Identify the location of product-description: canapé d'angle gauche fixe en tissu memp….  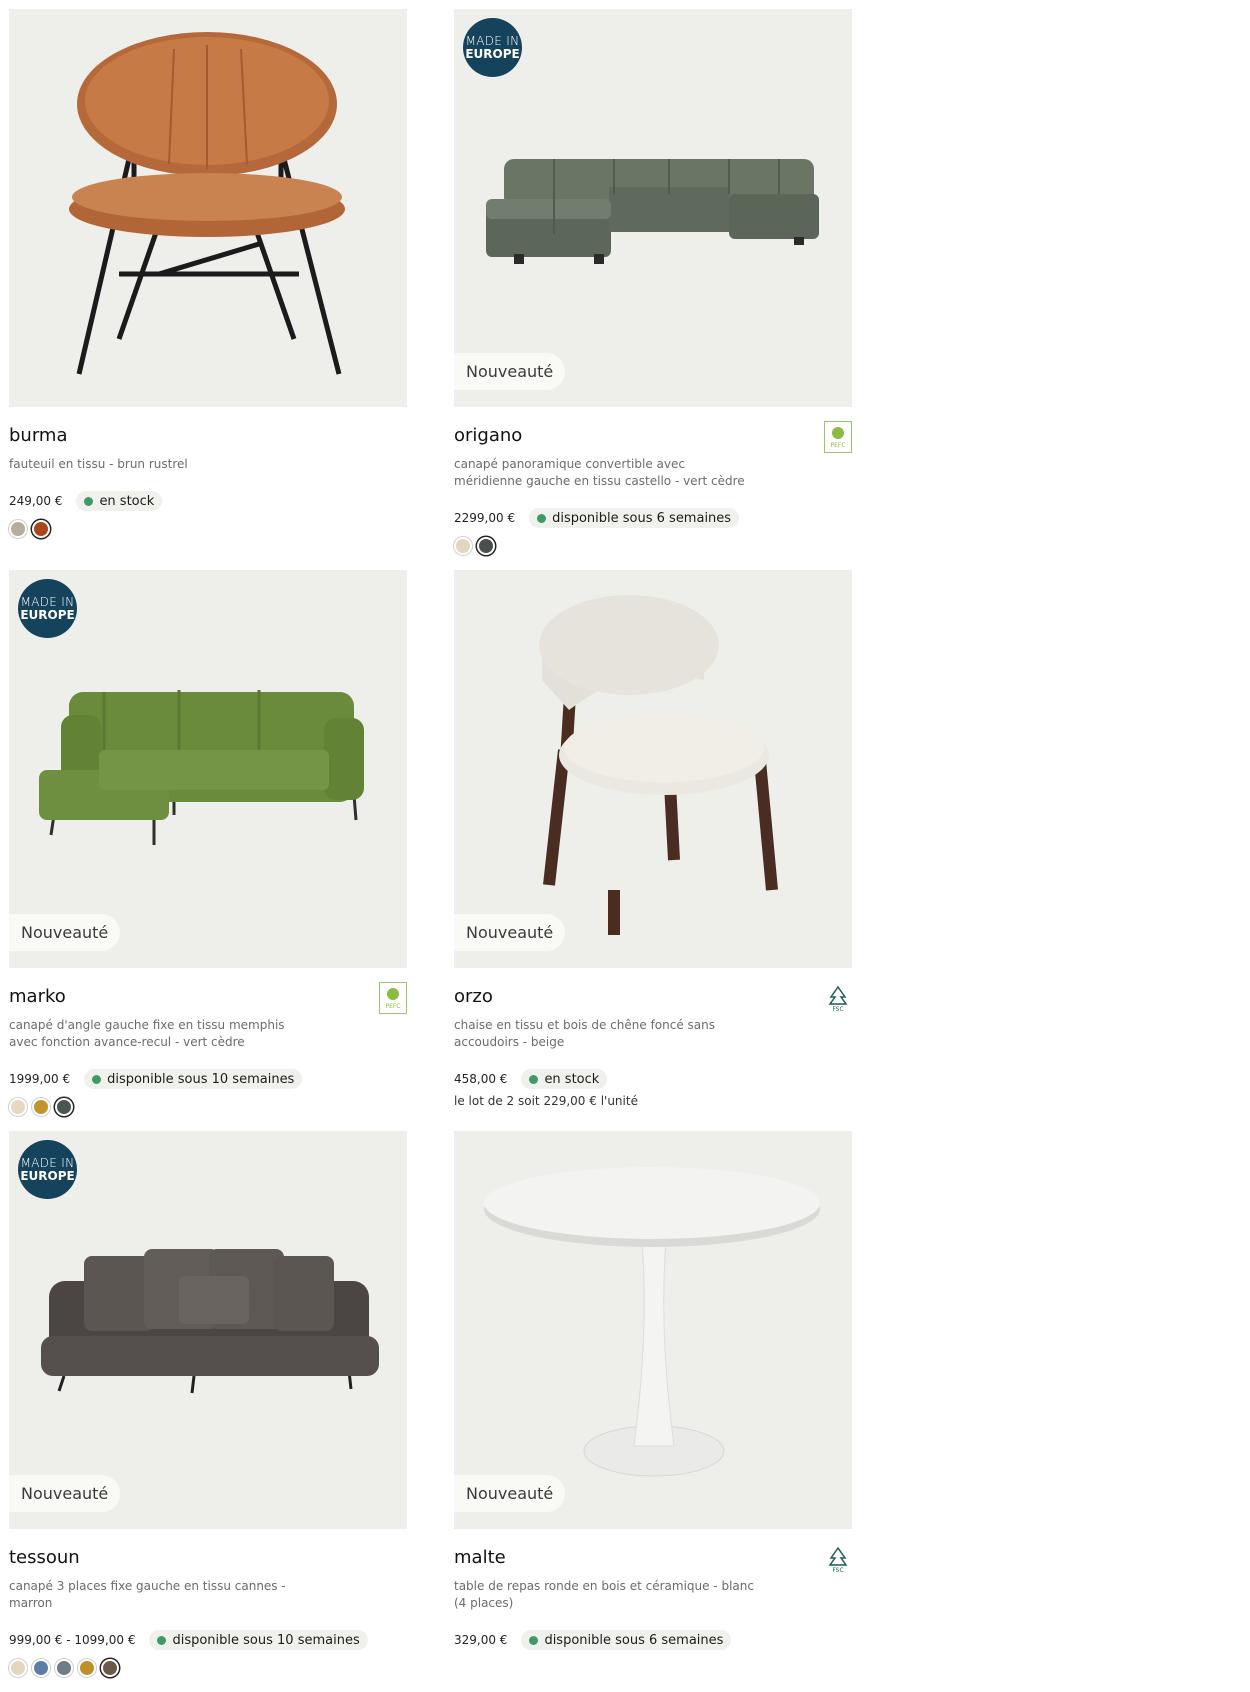
(147, 1033).